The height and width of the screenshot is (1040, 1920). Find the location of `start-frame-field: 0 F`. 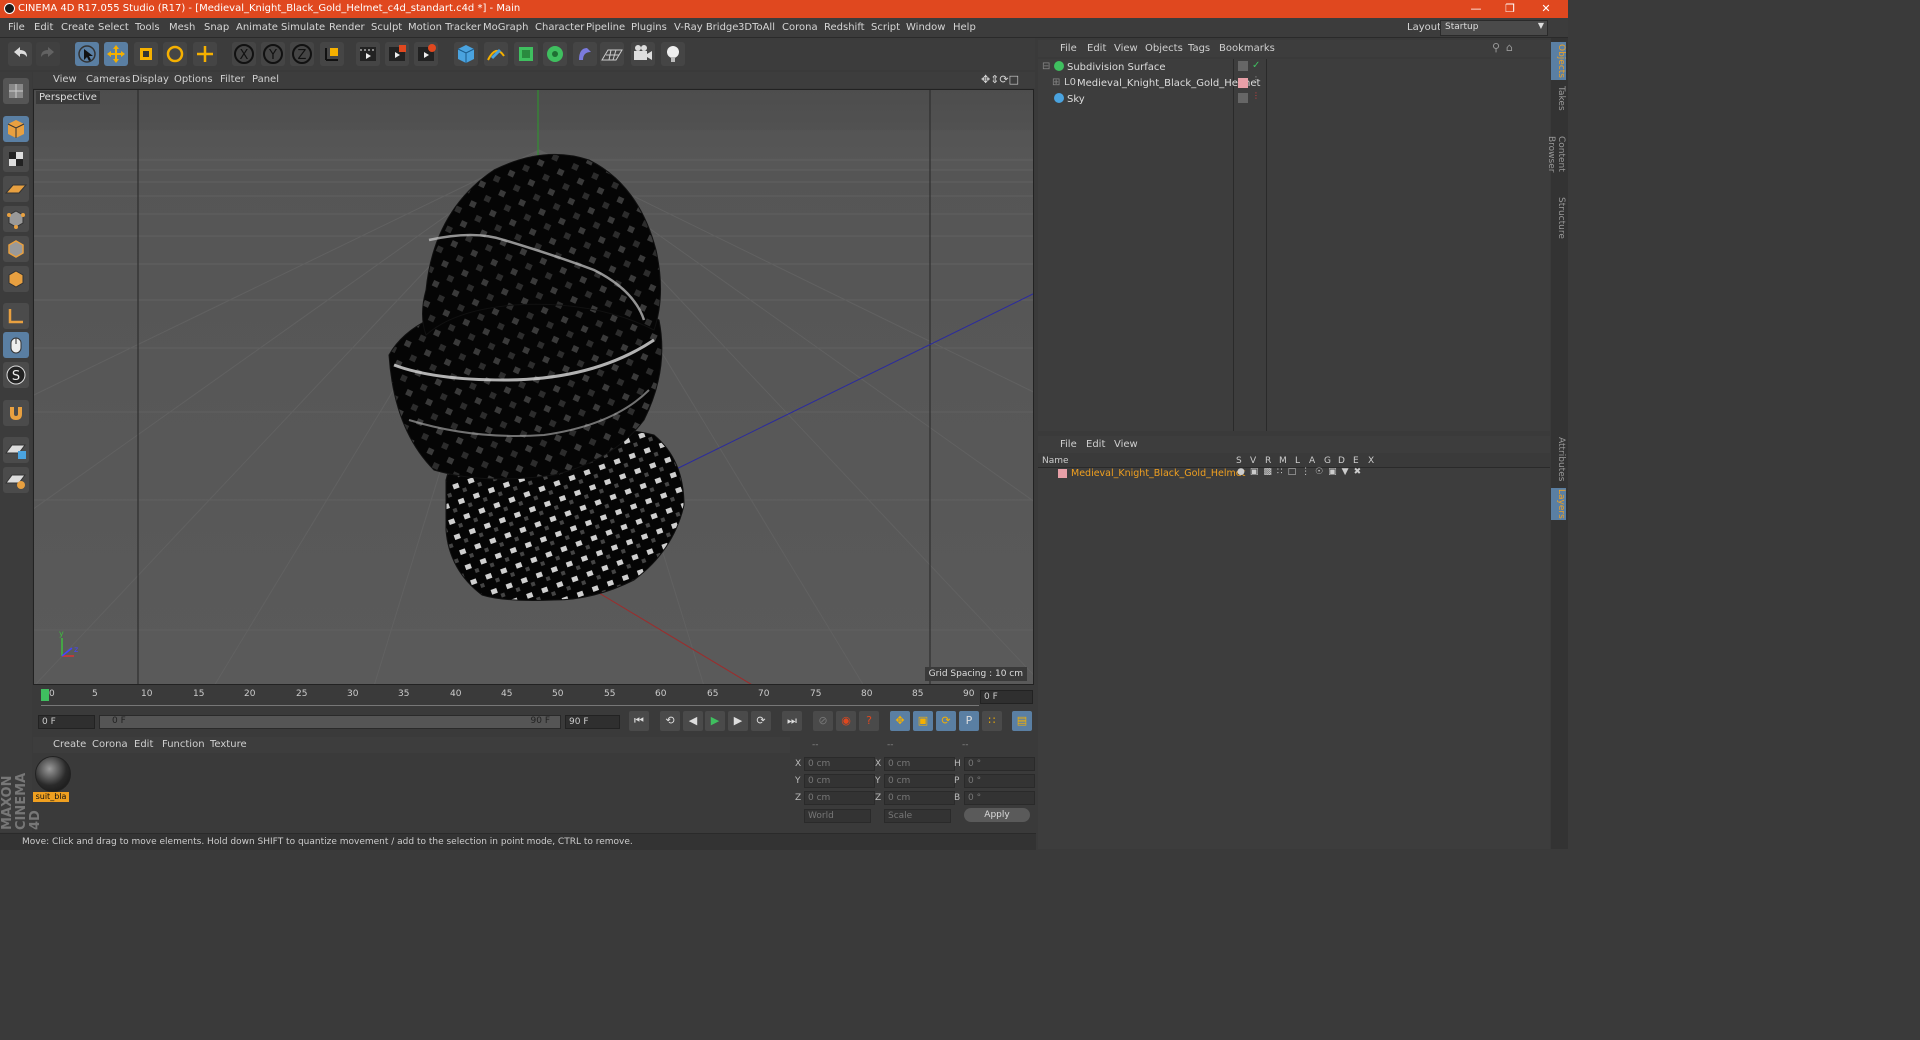

start-frame-field: 0 F is located at coordinates (66, 722).